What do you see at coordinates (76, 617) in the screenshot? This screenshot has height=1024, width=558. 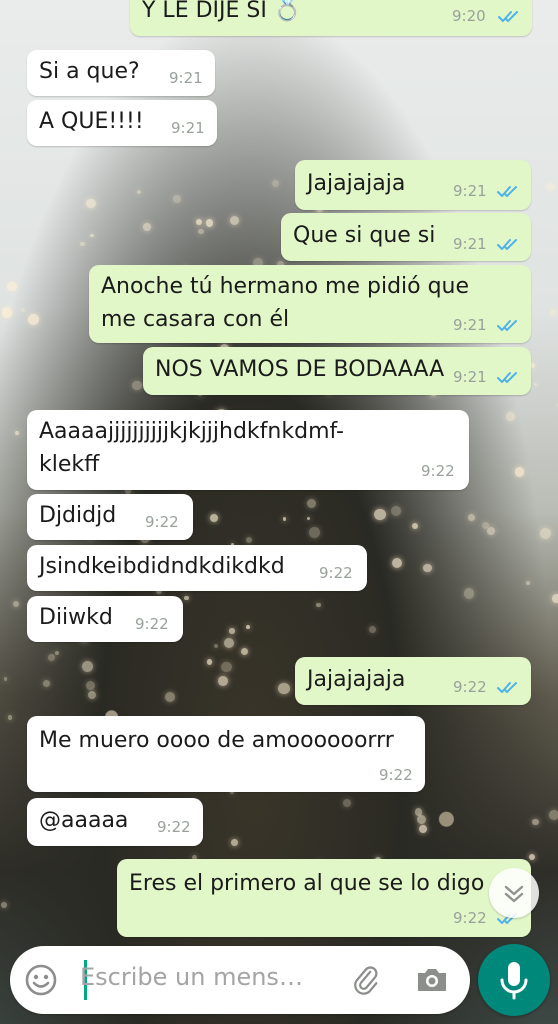 I see `message-text: Diiwkd` at bounding box center [76, 617].